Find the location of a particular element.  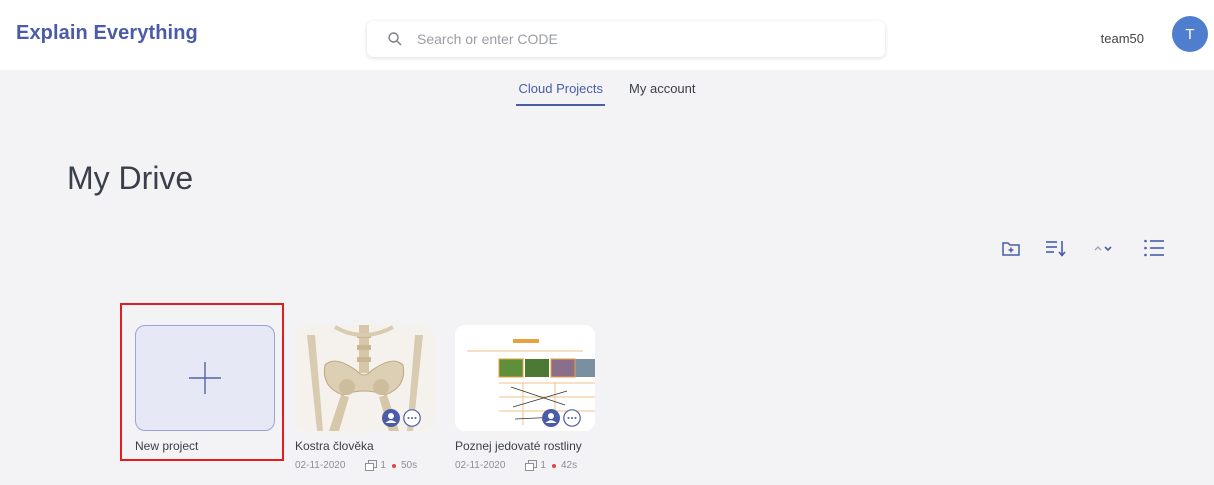

project-name: Poznej jedovaté rostliny is located at coordinates (525, 446).